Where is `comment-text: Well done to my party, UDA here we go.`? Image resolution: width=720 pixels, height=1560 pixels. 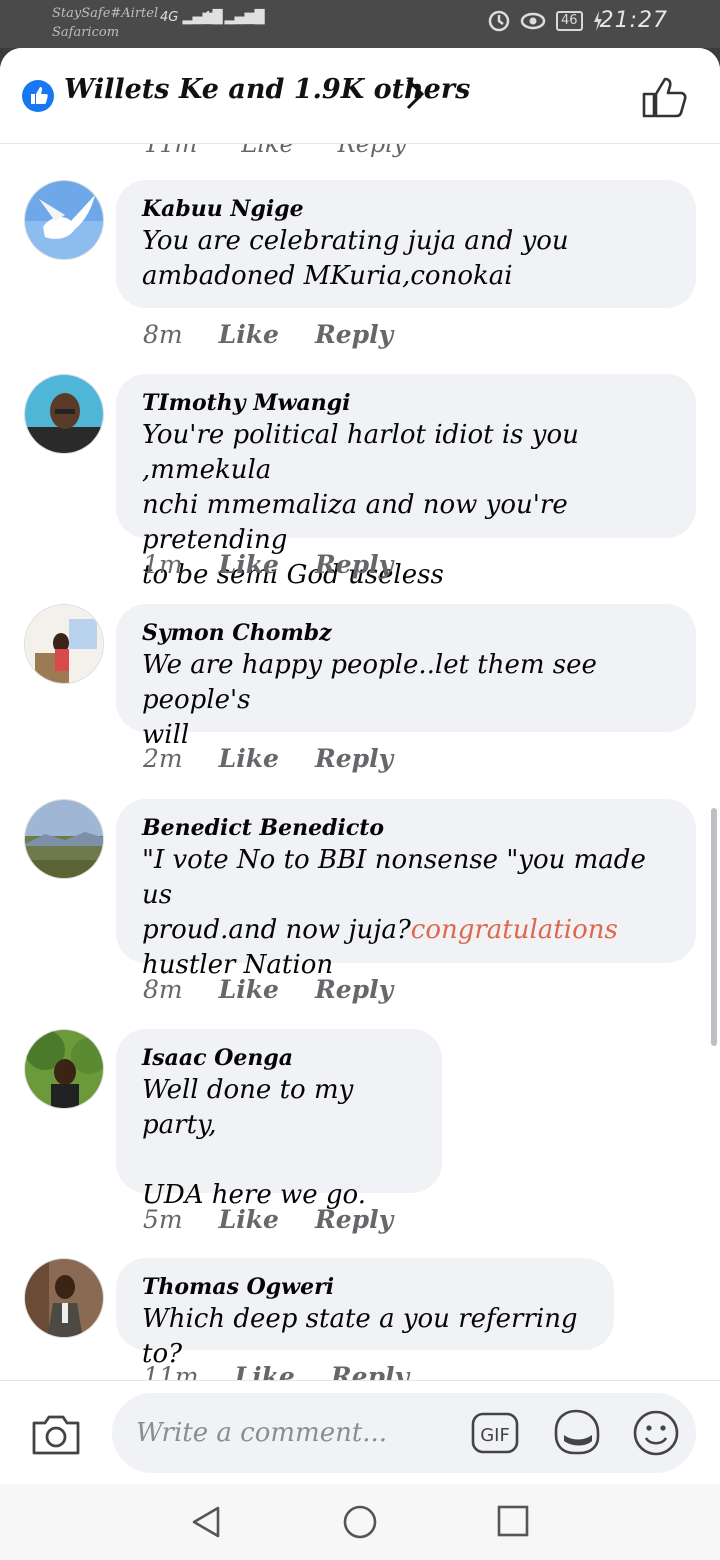
comment-text: Well done to my party, UDA here we go. is located at coordinates (254, 1142).